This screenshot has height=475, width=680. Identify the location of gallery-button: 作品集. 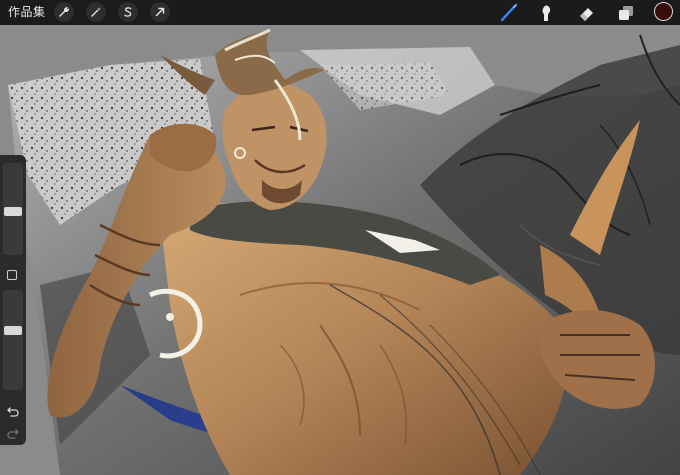
(27, 12).